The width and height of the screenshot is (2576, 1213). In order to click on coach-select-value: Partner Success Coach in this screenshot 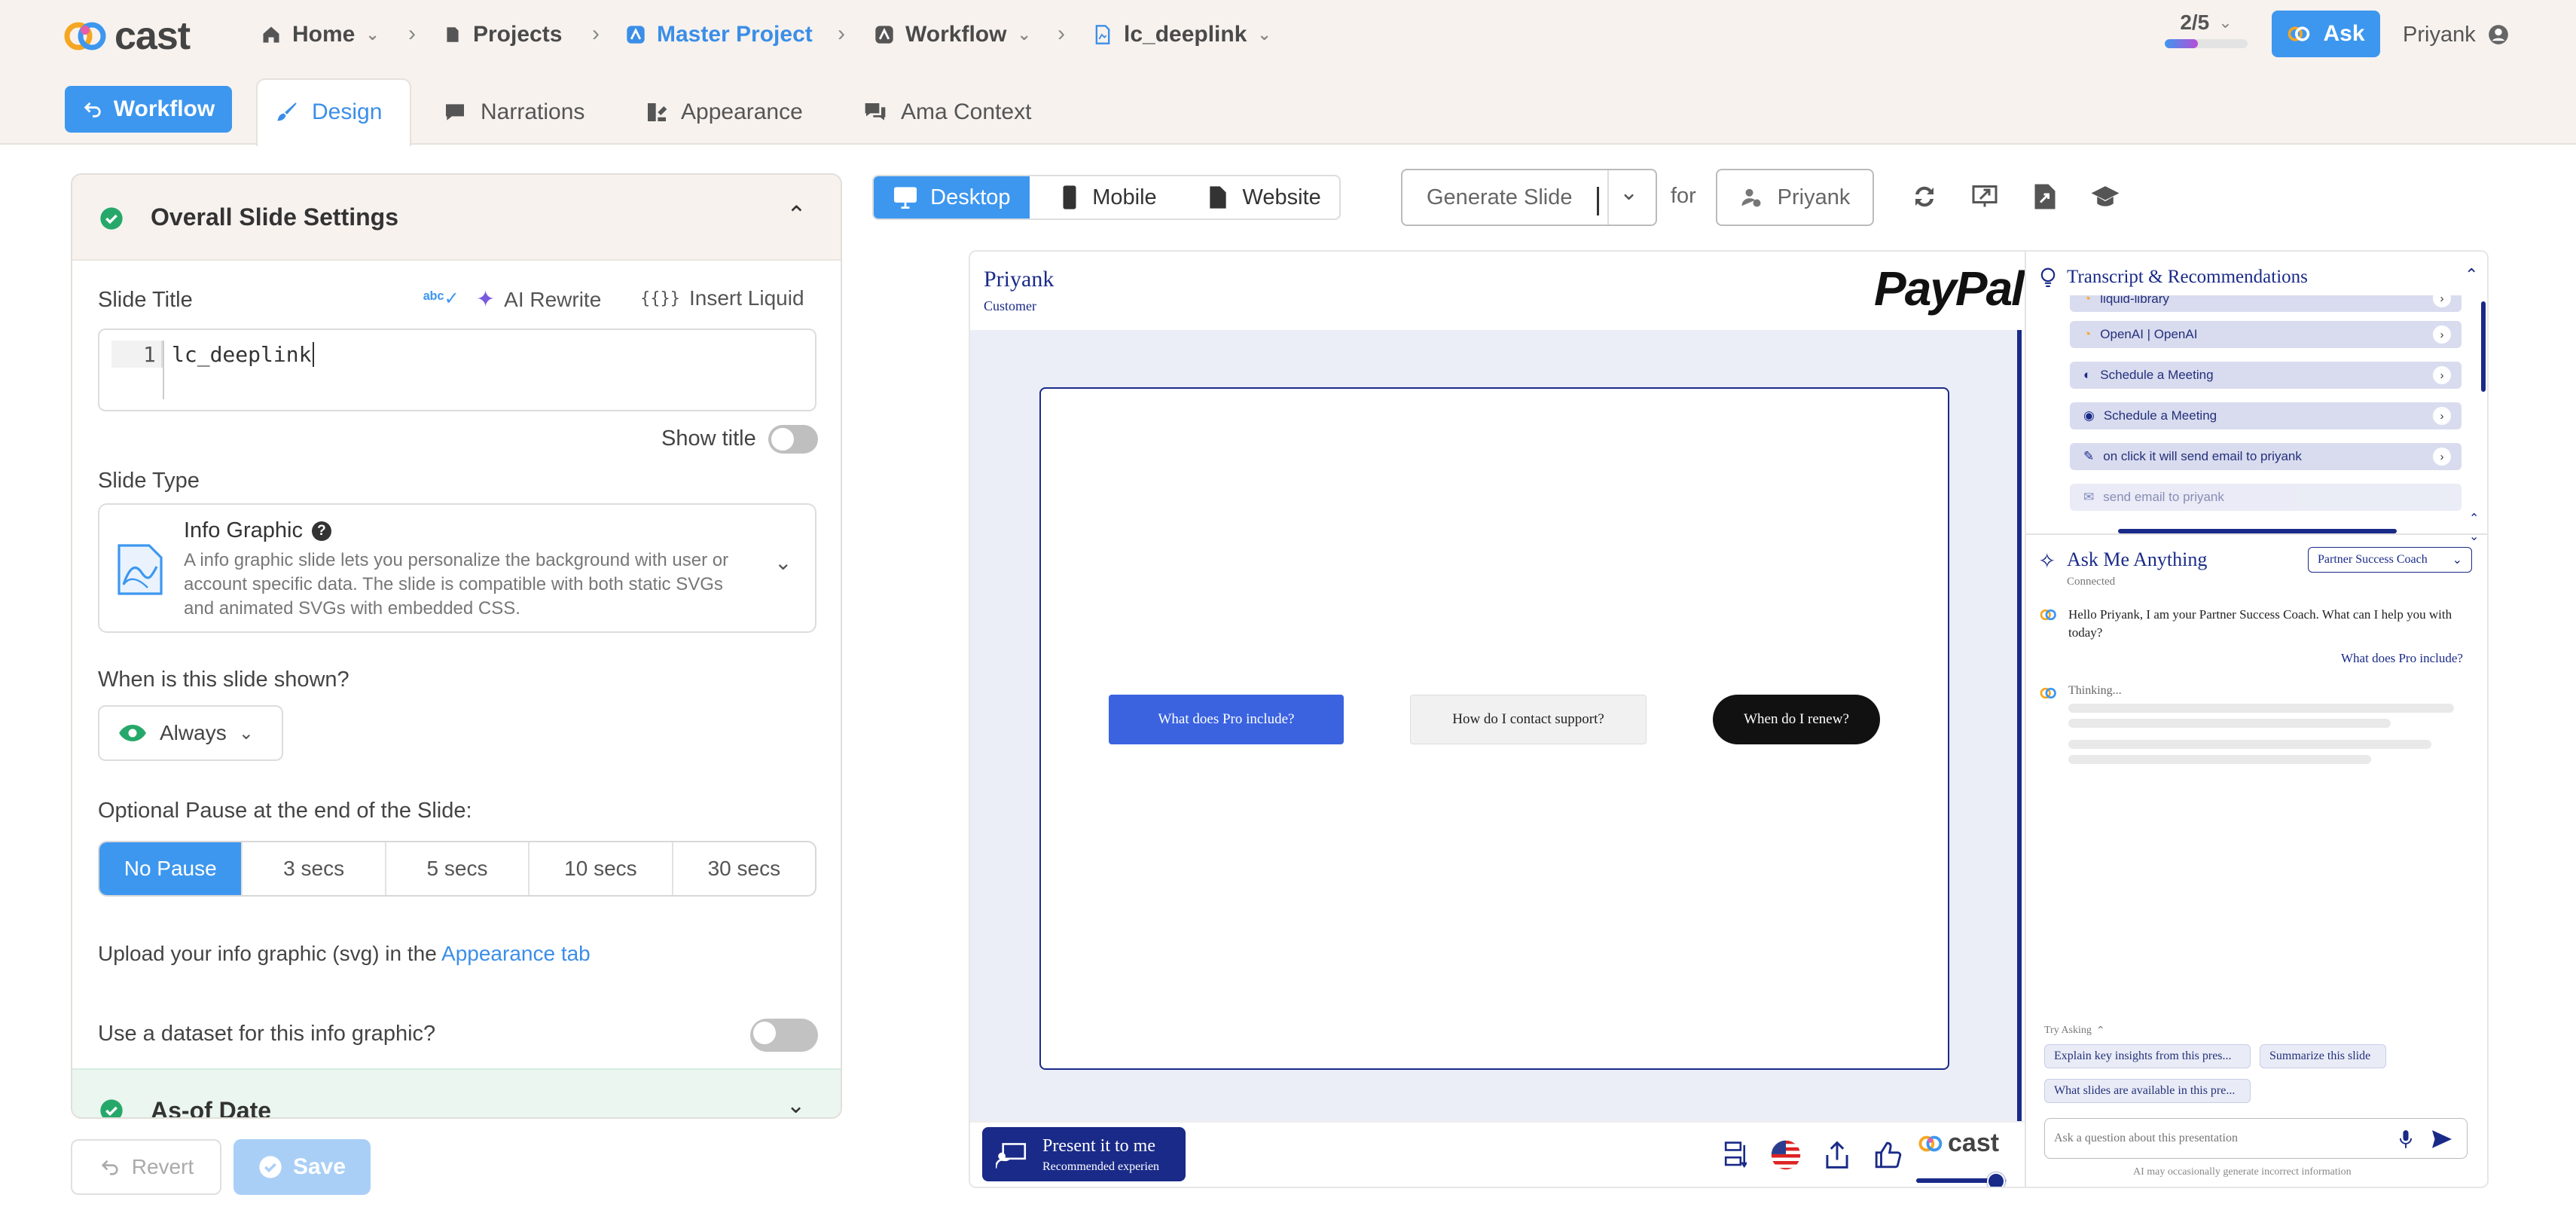, I will do `click(2373, 559)`.